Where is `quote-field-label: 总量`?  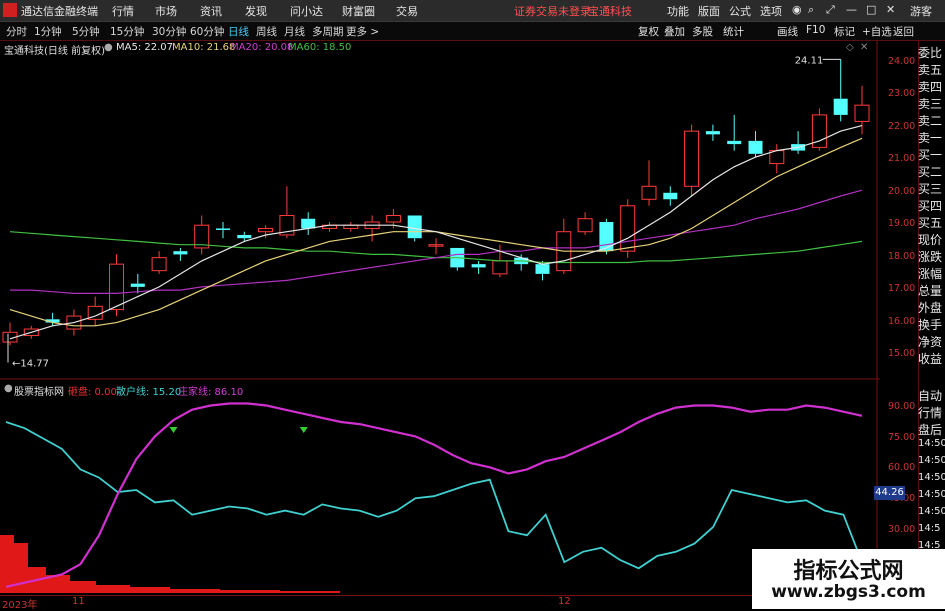
quote-field-label: 总量 is located at coordinates (930, 291).